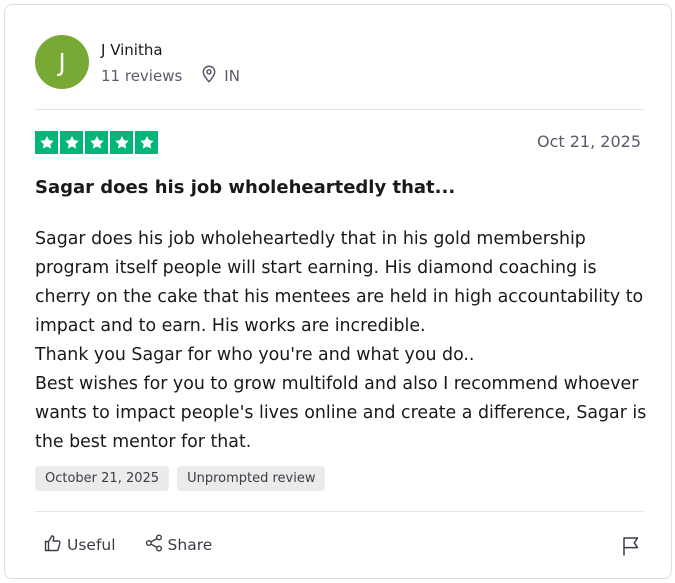 The height and width of the screenshot is (583, 675). I want to click on footer-divider, so click(339, 511).